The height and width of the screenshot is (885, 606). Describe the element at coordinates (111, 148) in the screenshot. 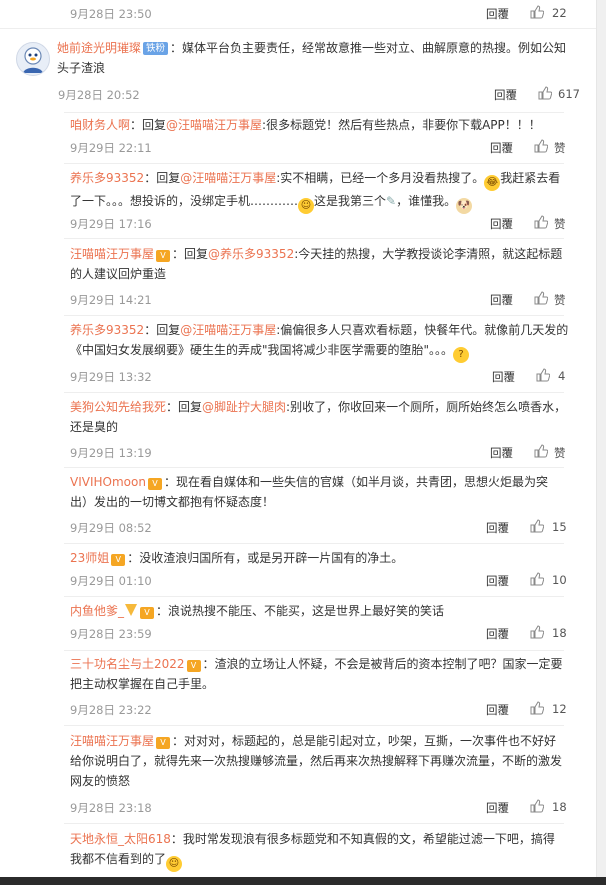

I see `reply-time: 9月29日 22:11` at that location.